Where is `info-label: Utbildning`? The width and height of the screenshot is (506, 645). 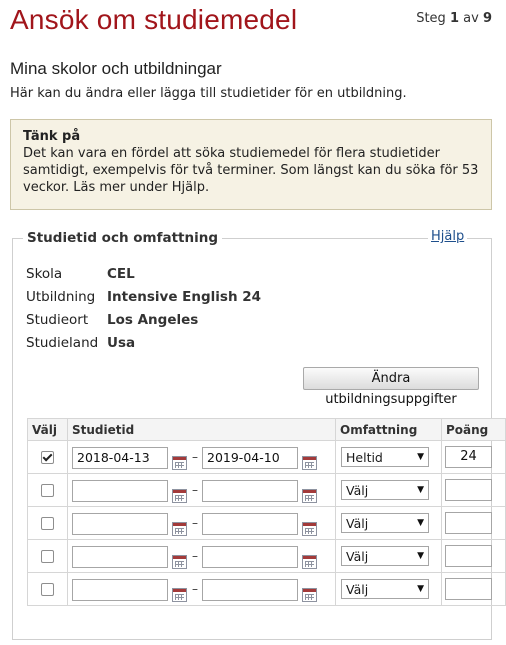 info-label: Utbildning is located at coordinates (61, 297).